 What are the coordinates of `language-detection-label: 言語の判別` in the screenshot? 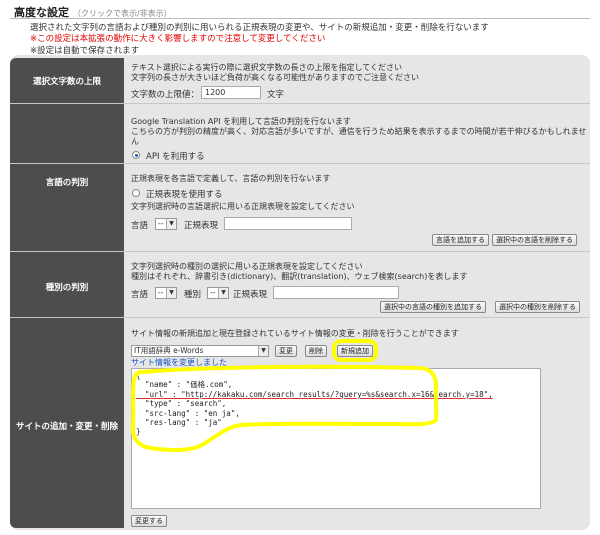 It's located at (67, 183).